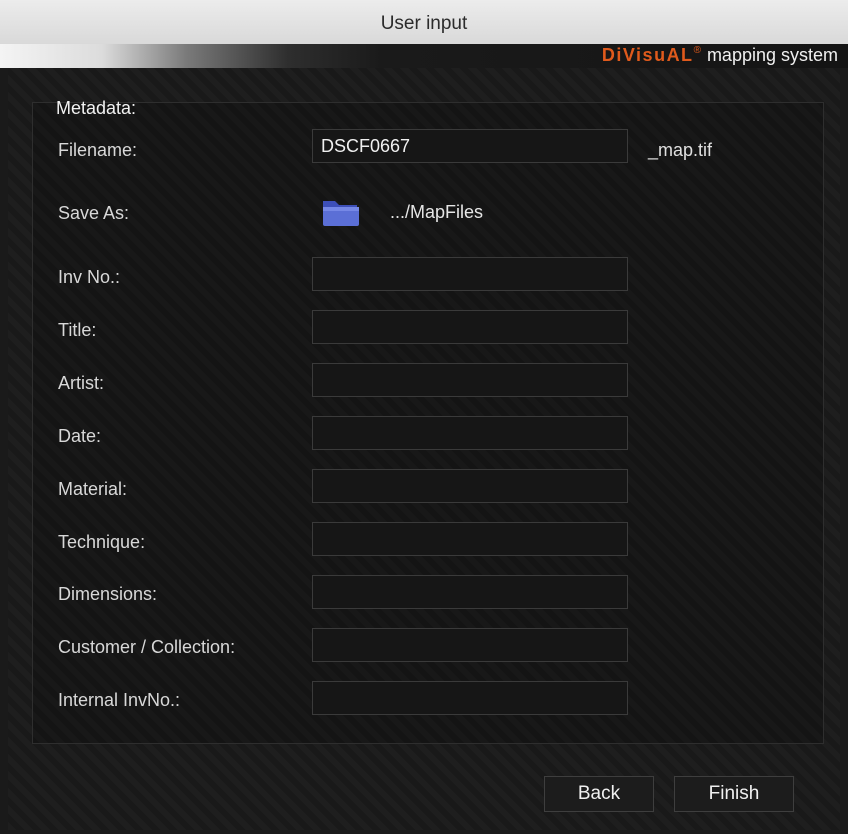 The image size is (848, 834). I want to click on internal-inv-no-input, so click(470, 698).